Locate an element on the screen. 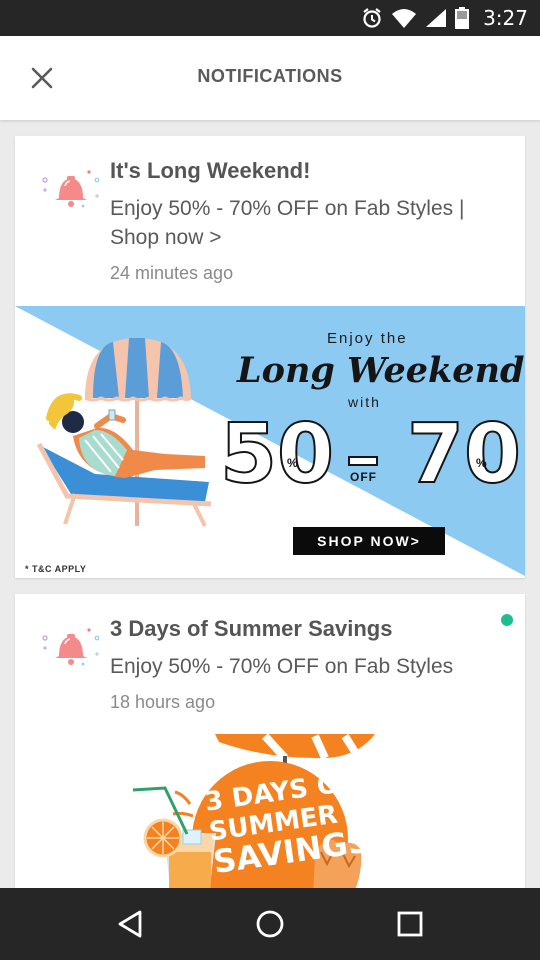  status-bar: 3:27 is located at coordinates (270, 18).